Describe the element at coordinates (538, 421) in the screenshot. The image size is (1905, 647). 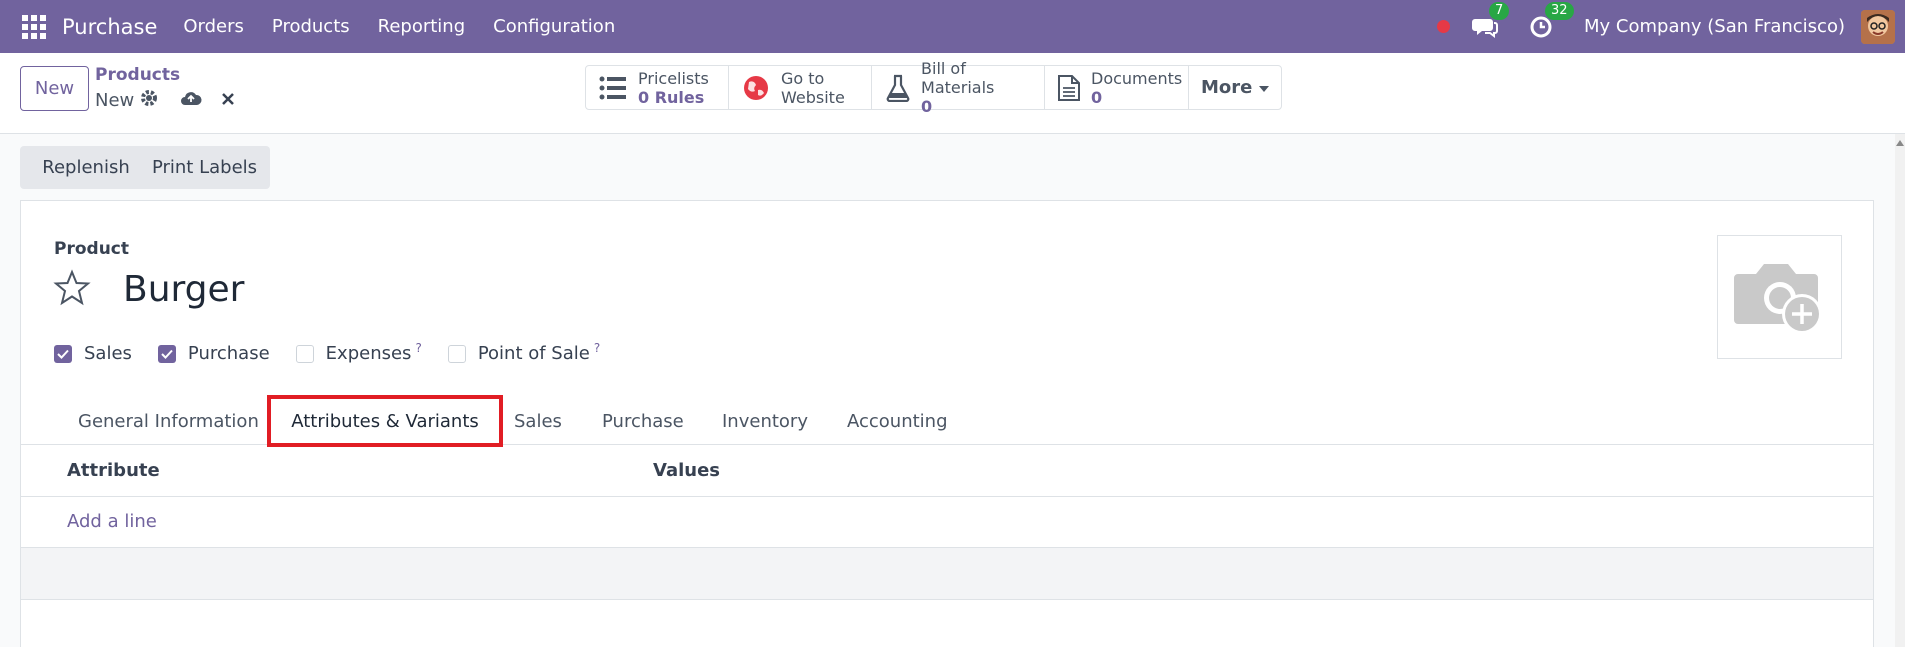
I see `tab-sales: Sales` at that location.